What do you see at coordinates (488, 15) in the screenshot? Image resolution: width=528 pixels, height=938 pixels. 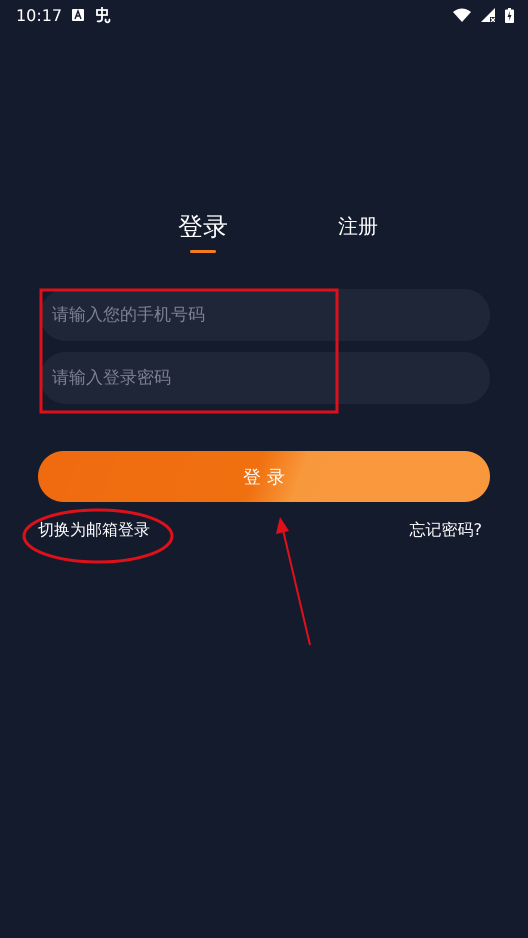 I see `signal-icon` at bounding box center [488, 15].